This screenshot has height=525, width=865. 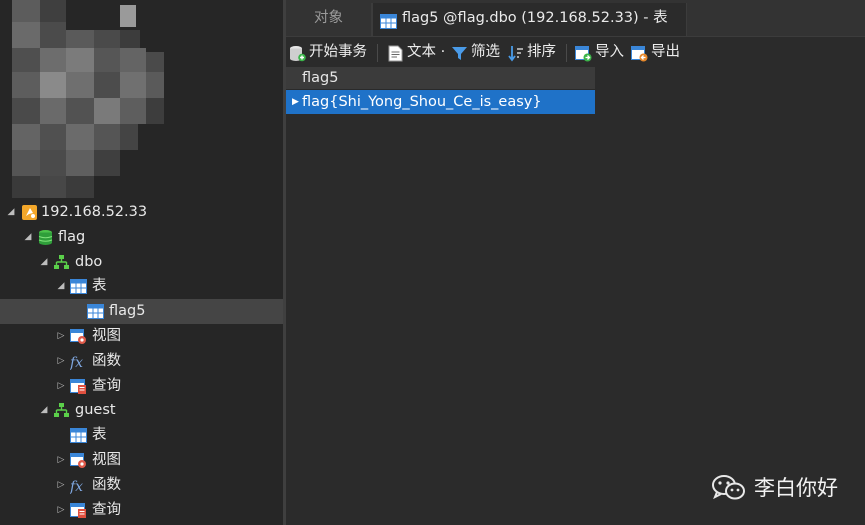 What do you see at coordinates (639, 53) in the screenshot?
I see `export-icon` at bounding box center [639, 53].